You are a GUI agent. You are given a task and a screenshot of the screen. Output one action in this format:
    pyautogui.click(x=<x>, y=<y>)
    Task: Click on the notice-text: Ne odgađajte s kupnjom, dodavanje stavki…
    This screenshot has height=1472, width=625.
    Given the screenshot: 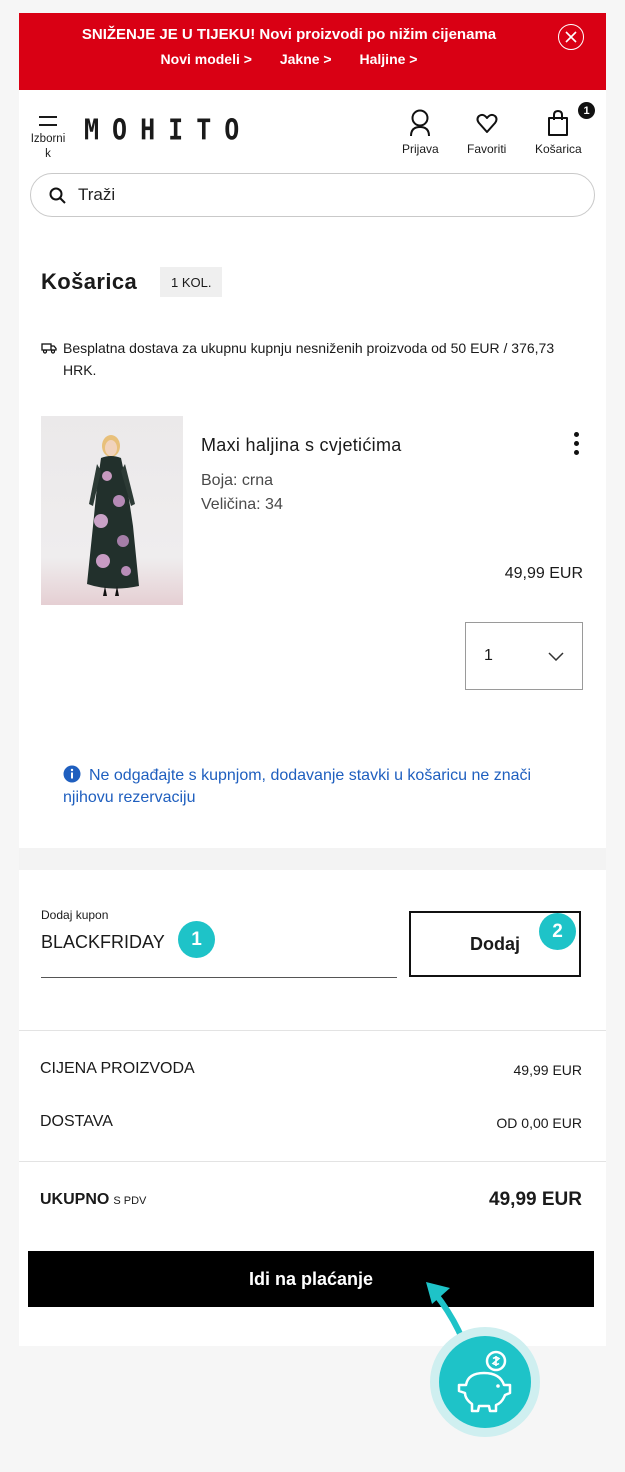 What is the action you would take?
    pyautogui.click(x=297, y=786)
    